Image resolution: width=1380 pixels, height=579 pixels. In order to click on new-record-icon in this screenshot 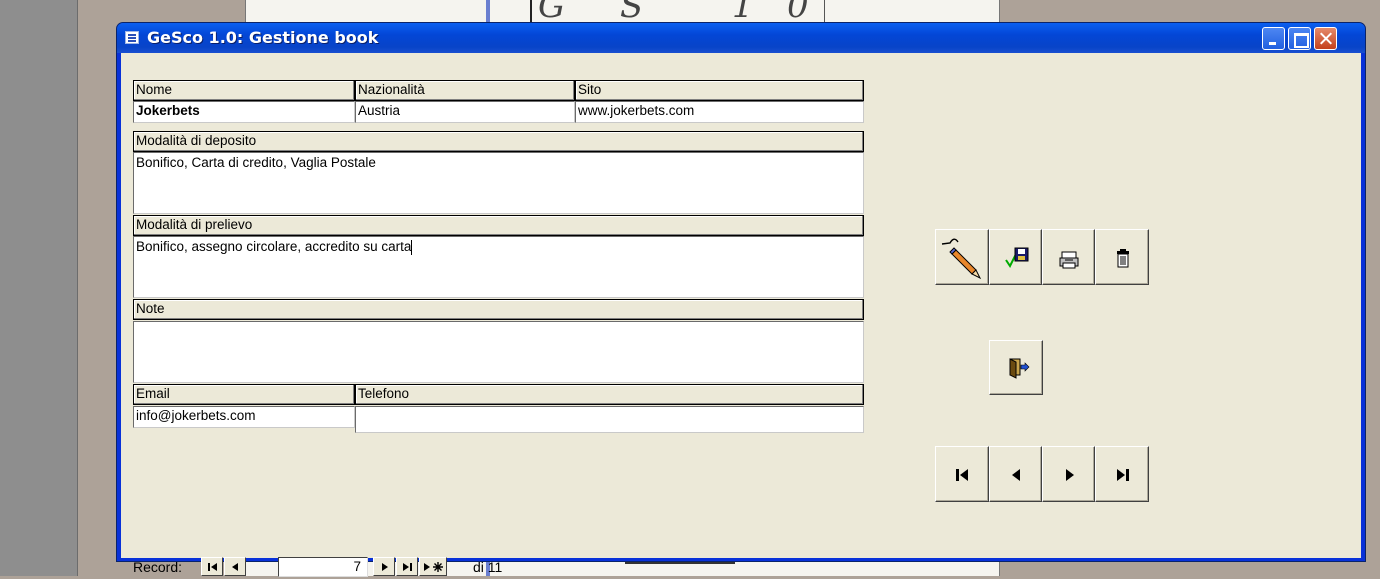, I will do `click(433, 567)`.